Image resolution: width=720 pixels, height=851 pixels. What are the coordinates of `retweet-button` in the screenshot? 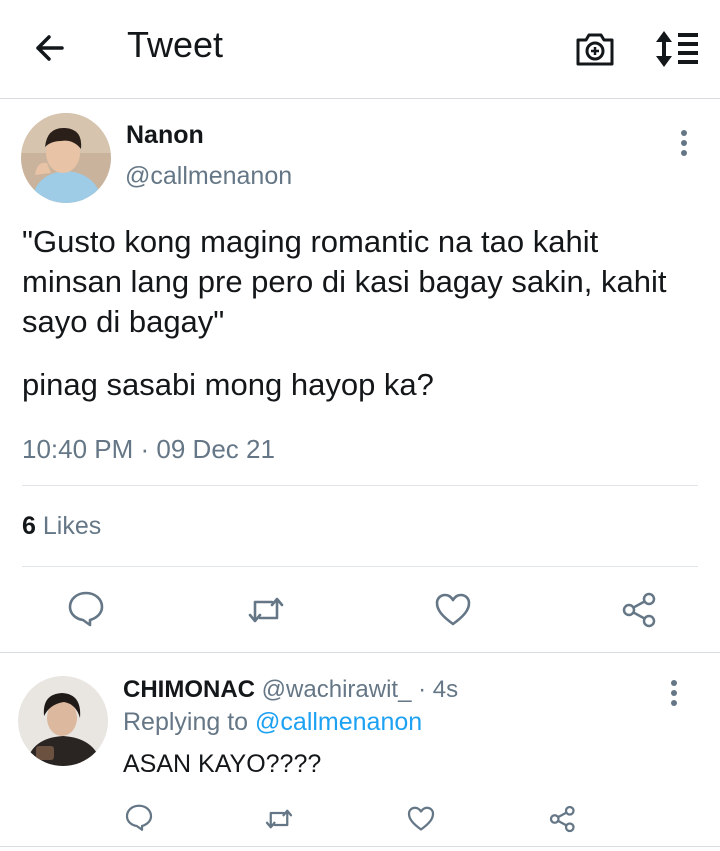 It's located at (266, 610).